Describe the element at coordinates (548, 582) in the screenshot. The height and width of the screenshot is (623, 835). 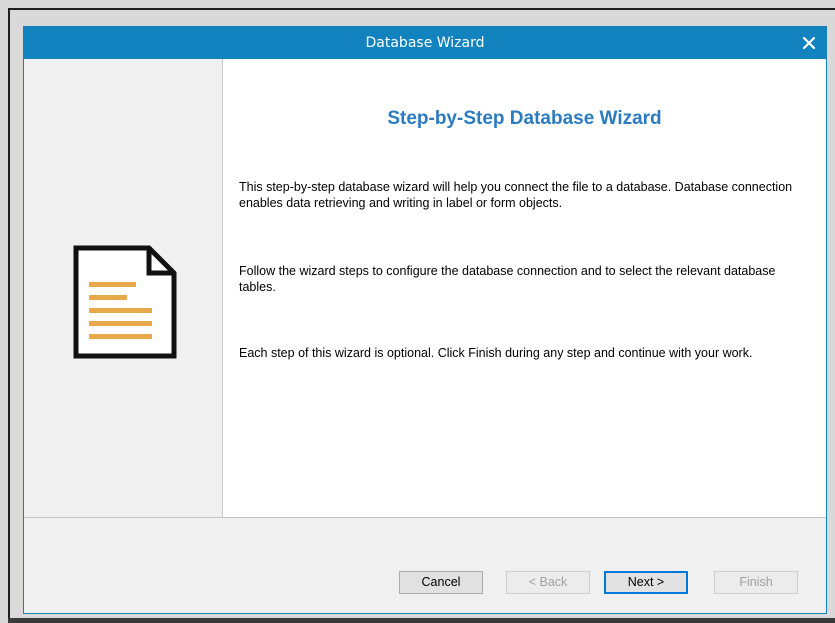
I see `back-button: < Back` at that location.